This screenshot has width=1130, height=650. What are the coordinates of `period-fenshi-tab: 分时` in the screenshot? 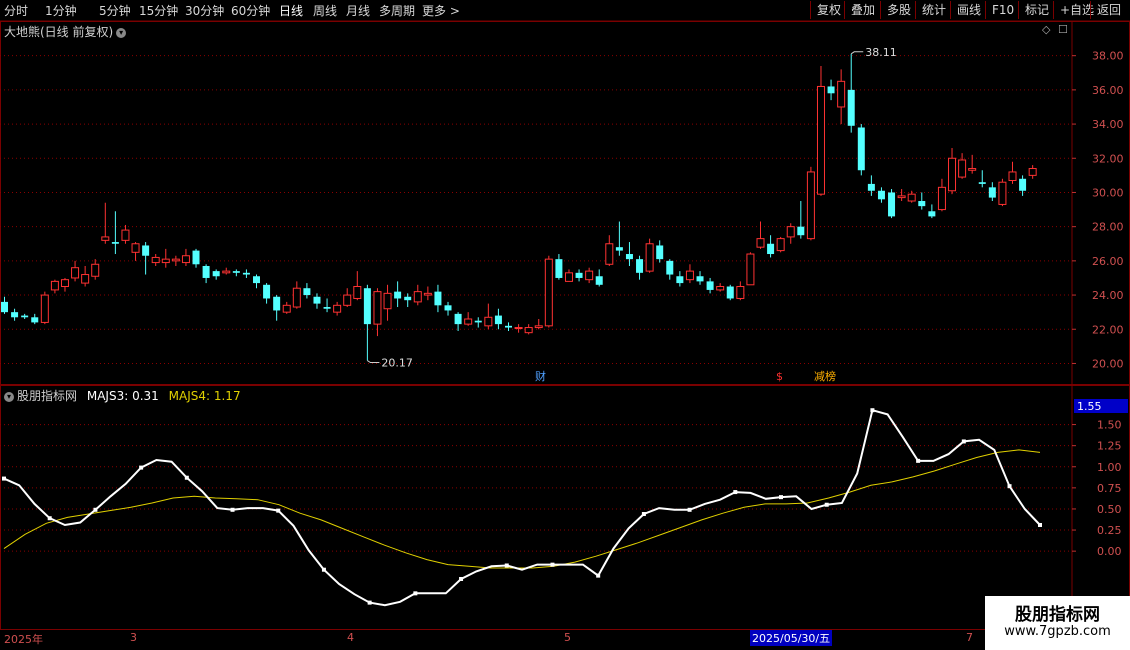 It's located at (16, 10).